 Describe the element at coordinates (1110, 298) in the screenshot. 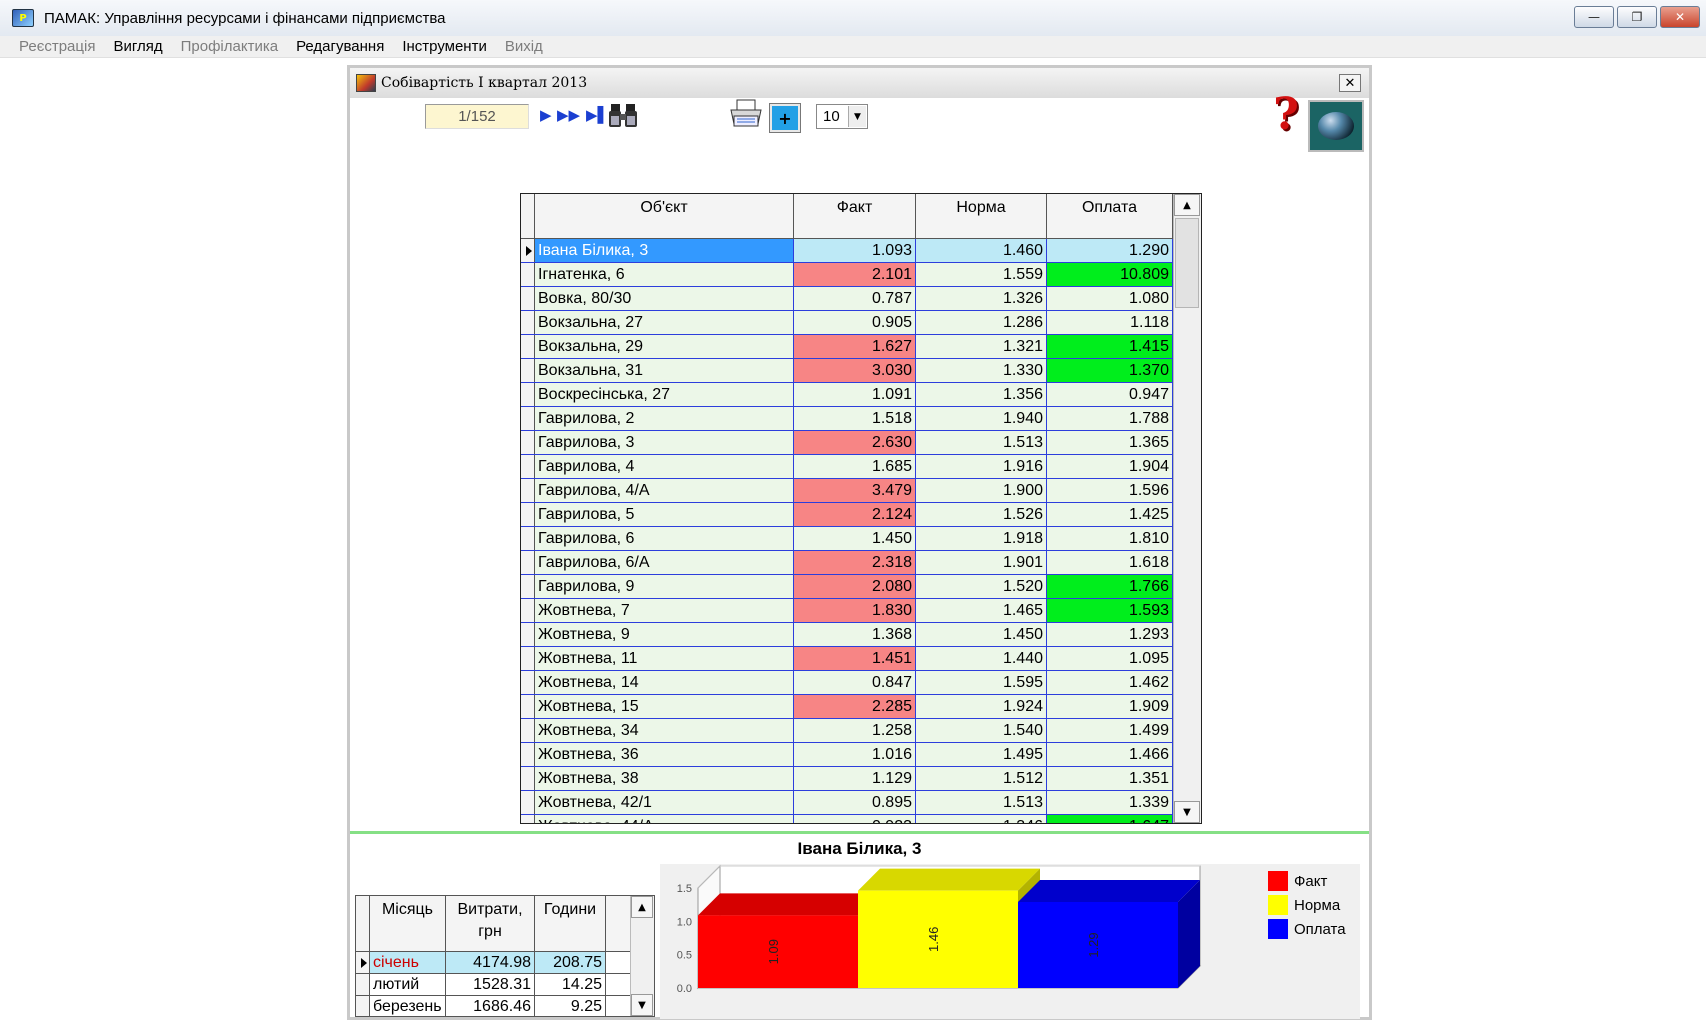

I see `cell-payment: 1.080` at that location.